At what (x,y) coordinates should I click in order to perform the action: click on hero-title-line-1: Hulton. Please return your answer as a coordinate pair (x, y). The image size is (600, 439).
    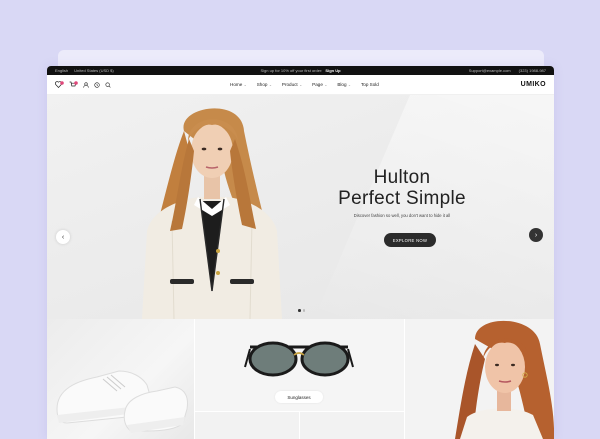
    Looking at the image, I should click on (402, 177).